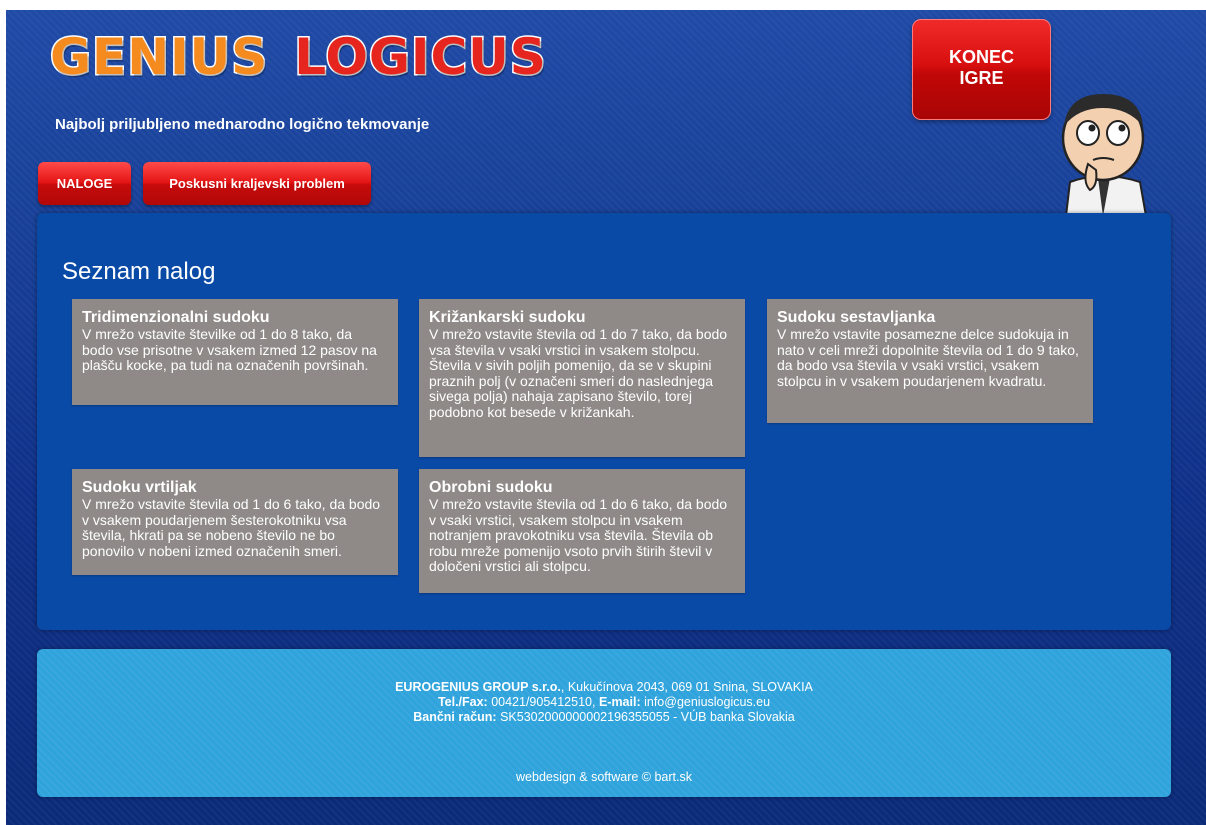 This screenshot has width=1206, height=825. Describe the element at coordinates (543, 702) in the screenshot. I see `footer-telfax: 00421/905412510,` at that location.